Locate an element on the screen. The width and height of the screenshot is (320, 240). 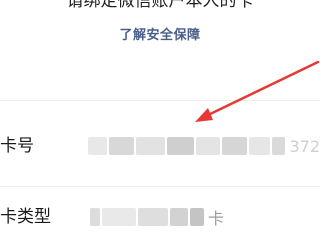
card-type-label: 卡类型 is located at coordinates (25, 217).